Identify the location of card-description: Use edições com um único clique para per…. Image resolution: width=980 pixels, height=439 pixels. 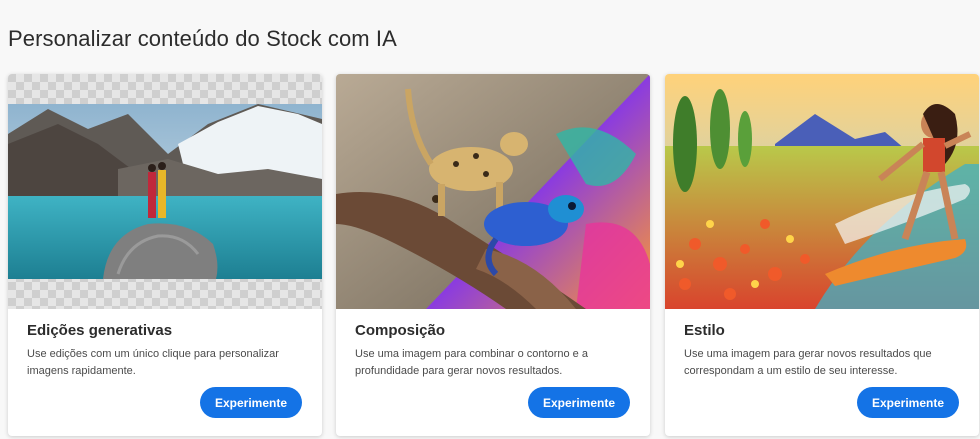
(153, 362).